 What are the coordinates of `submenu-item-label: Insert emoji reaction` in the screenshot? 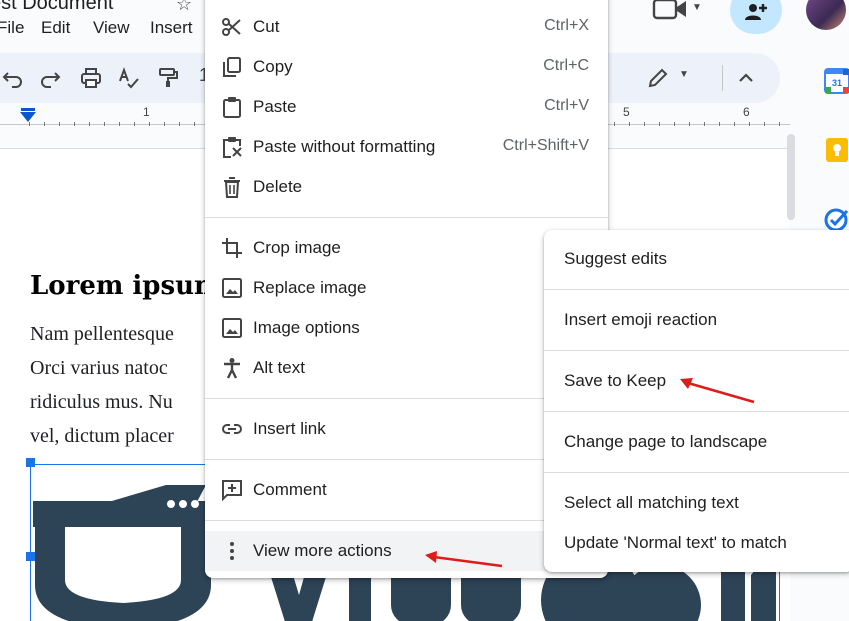 It's located at (641, 319).